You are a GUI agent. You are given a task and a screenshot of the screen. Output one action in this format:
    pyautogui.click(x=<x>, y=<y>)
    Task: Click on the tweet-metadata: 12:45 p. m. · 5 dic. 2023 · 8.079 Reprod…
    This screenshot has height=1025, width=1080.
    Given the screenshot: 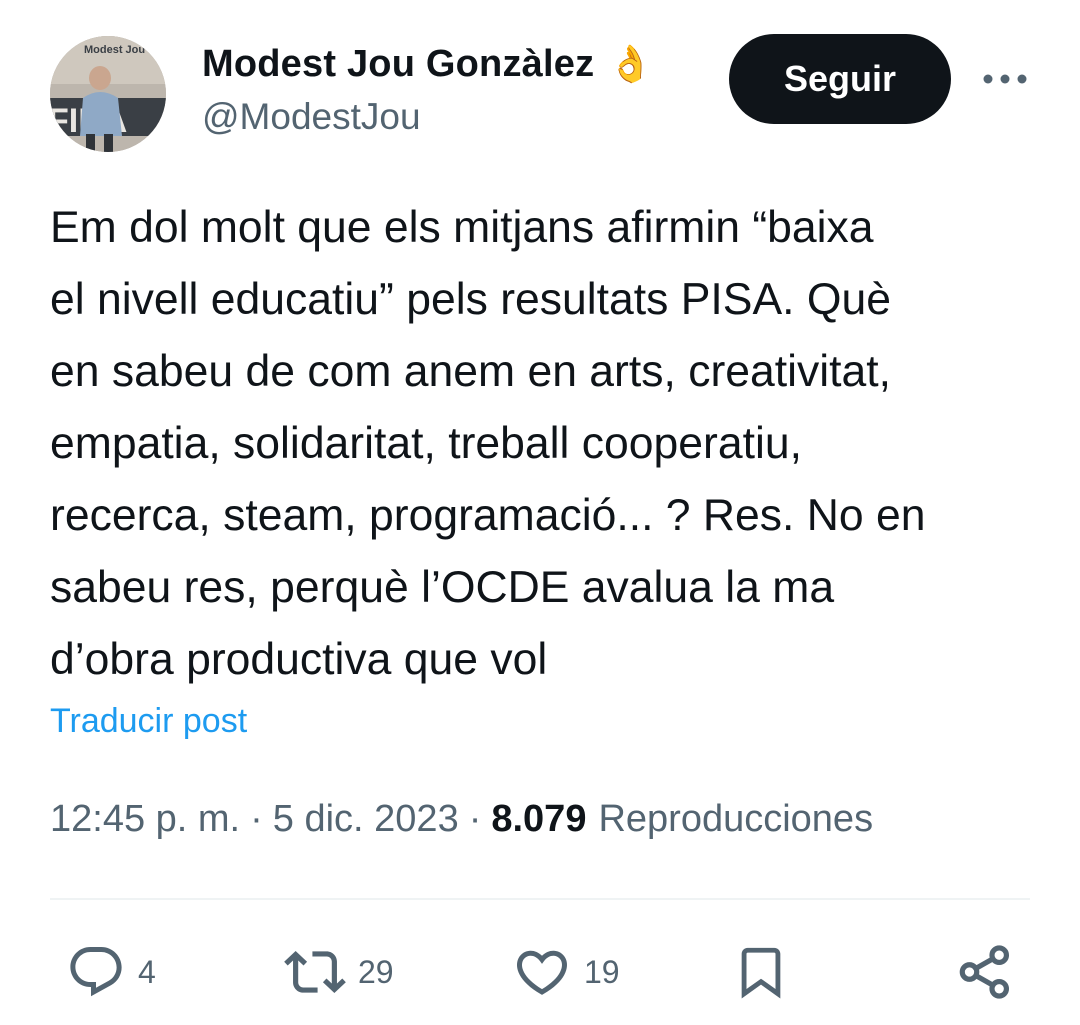 What is the action you would take?
    pyautogui.click(x=461, y=819)
    